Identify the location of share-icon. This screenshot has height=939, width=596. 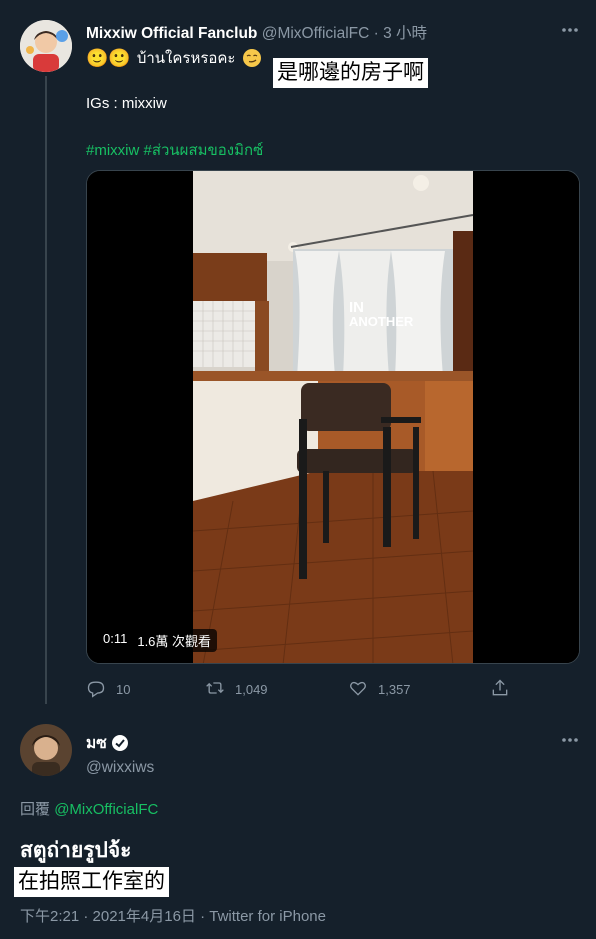
(500, 689).